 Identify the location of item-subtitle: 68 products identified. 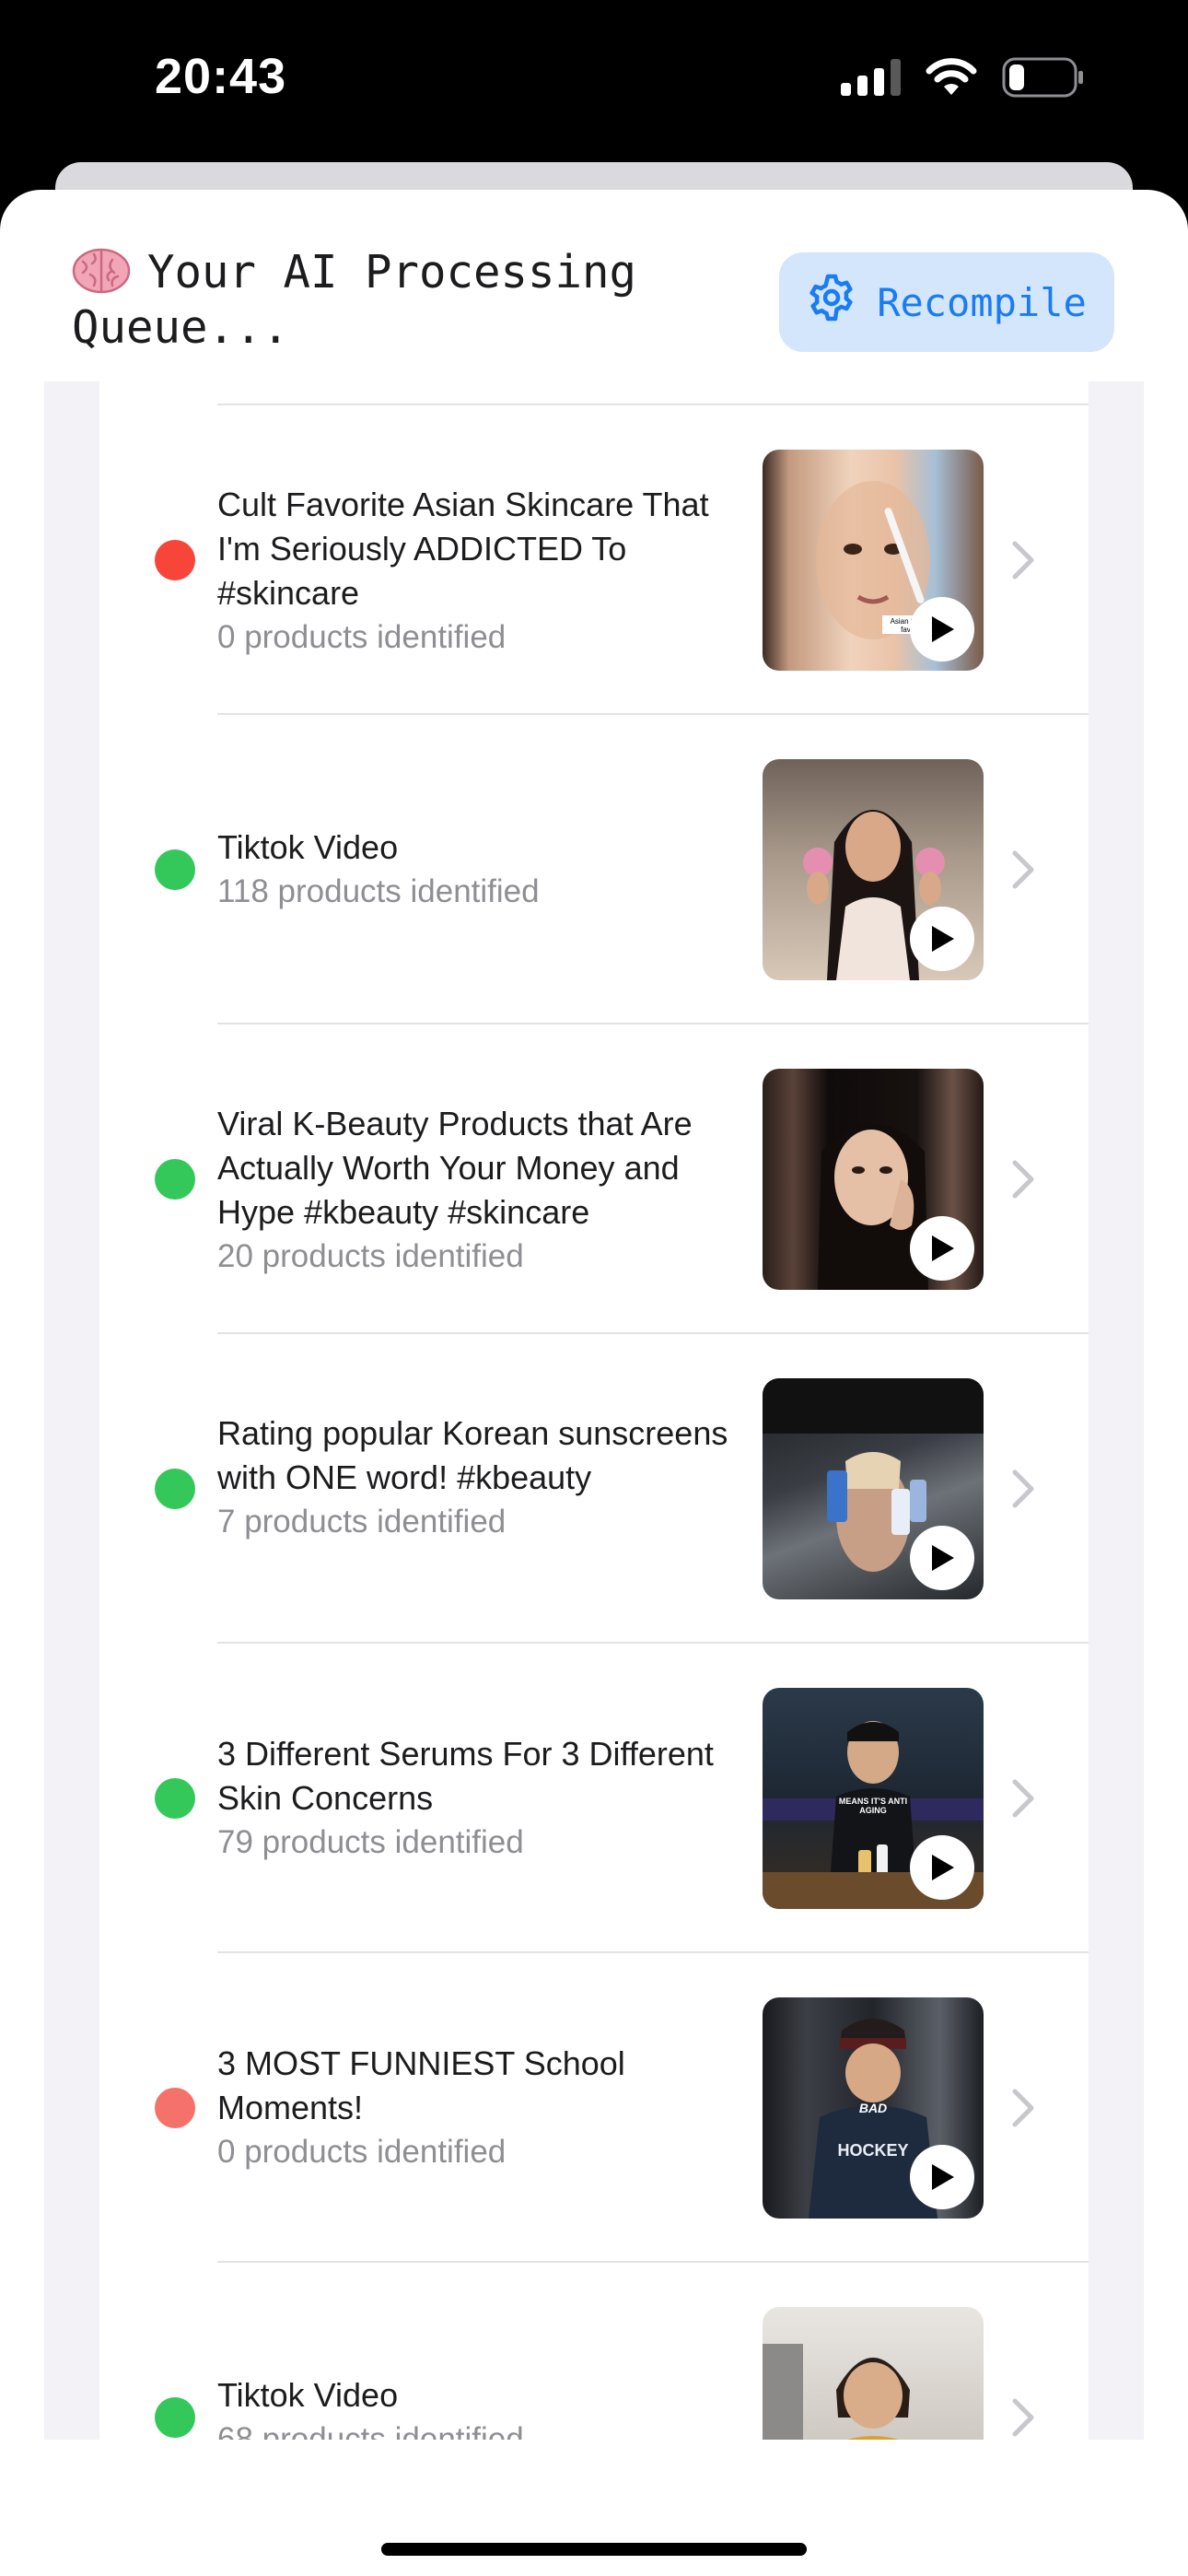
(370, 2430).